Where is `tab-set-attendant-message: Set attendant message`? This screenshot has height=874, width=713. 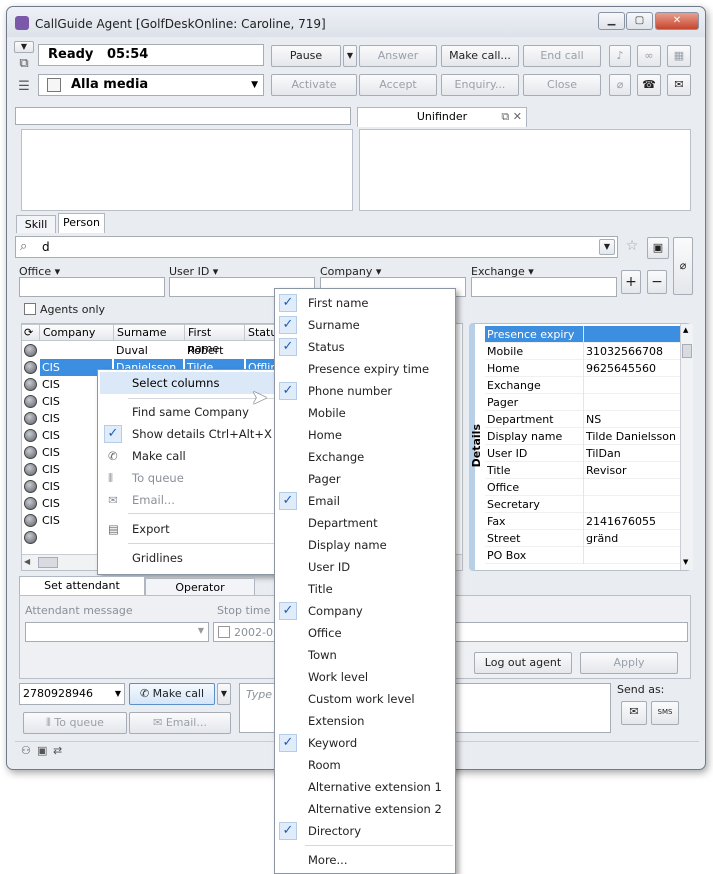
tab-set-attendant-message: Set attendant message is located at coordinates (82, 592).